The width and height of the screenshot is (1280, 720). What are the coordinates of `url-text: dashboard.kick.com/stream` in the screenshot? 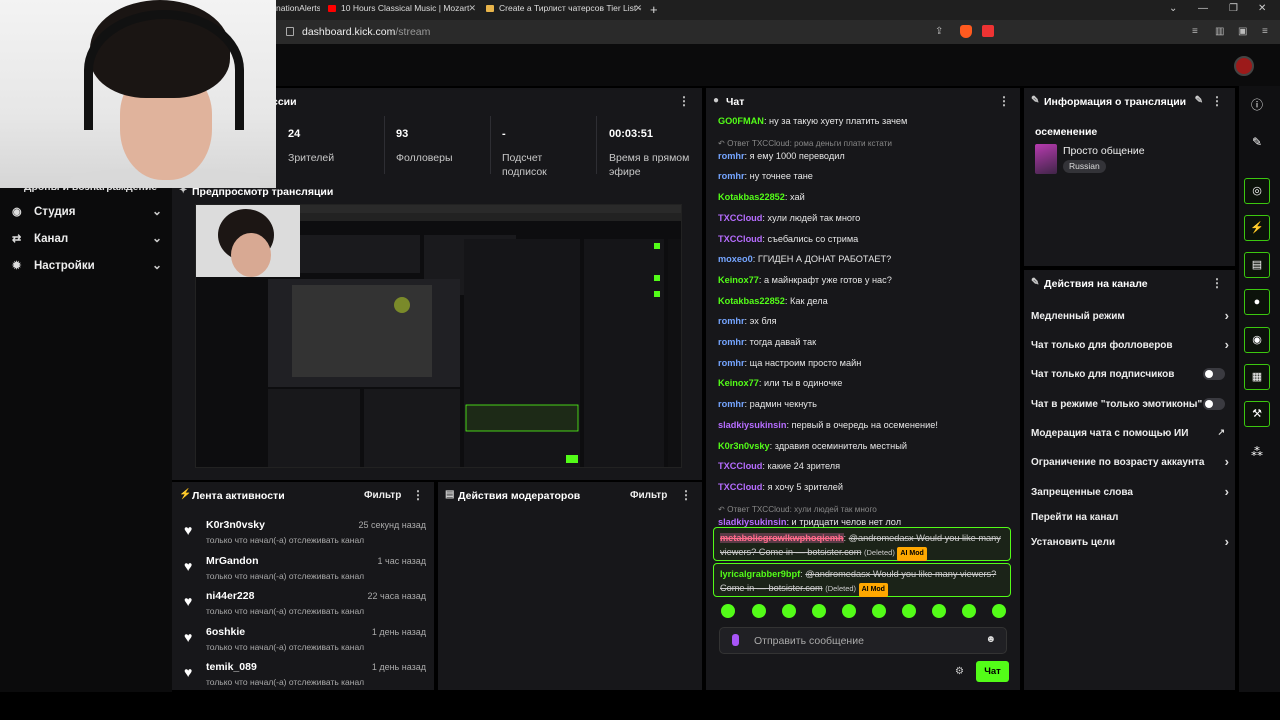 It's located at (366, 32).